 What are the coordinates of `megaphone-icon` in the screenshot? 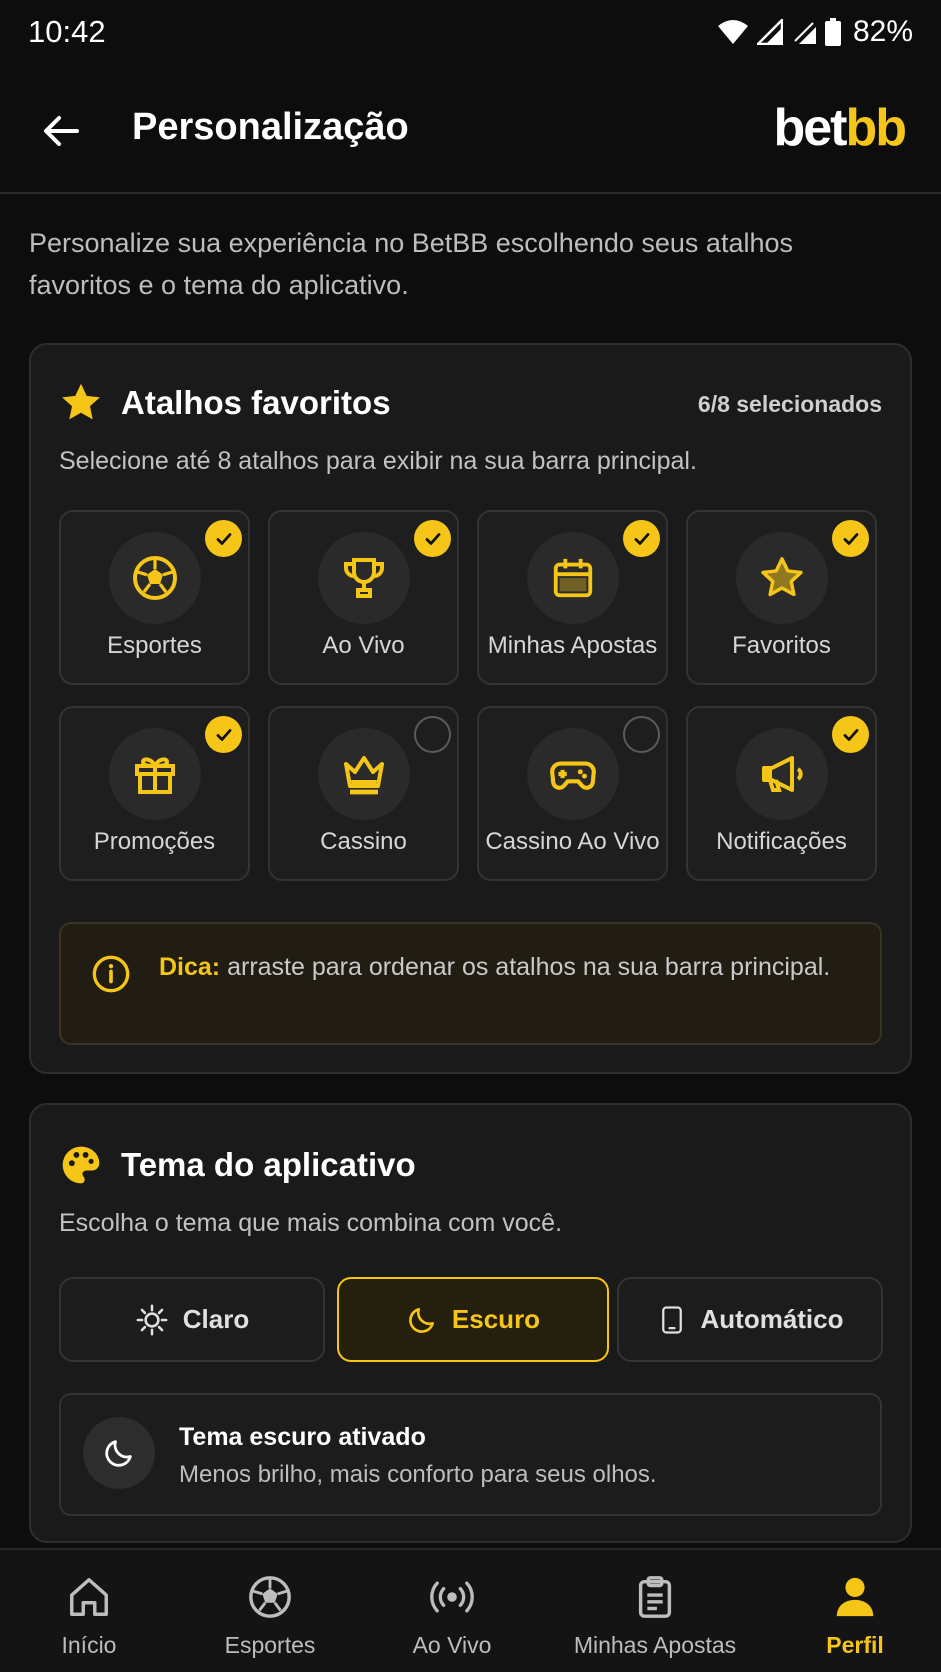 It's located at (782, 774).